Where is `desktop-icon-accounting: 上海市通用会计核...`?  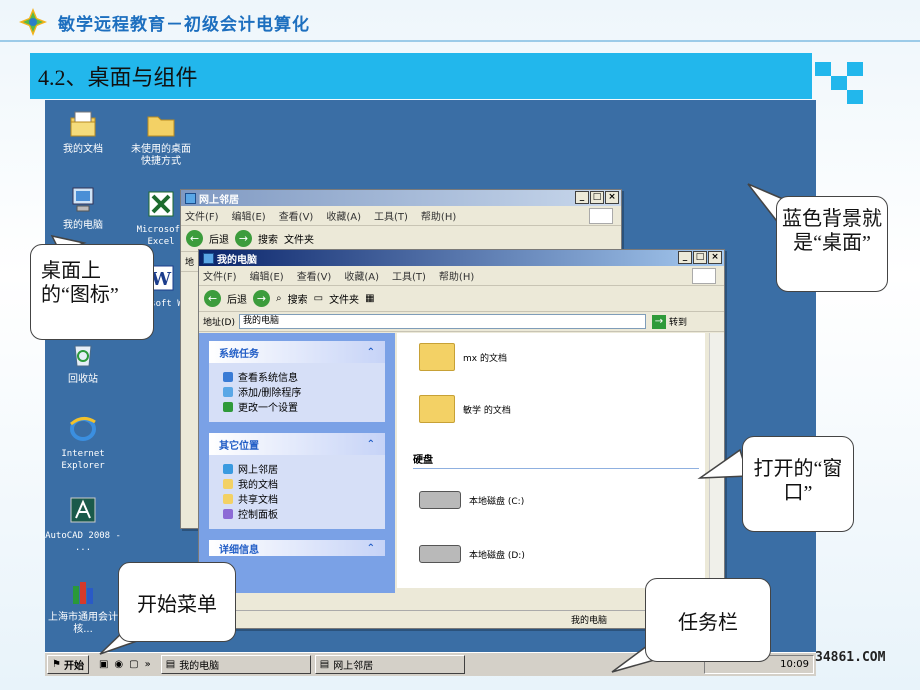
desktop-icon-accounting: 上海市通用会计核... is located at coordinates (83, 606).